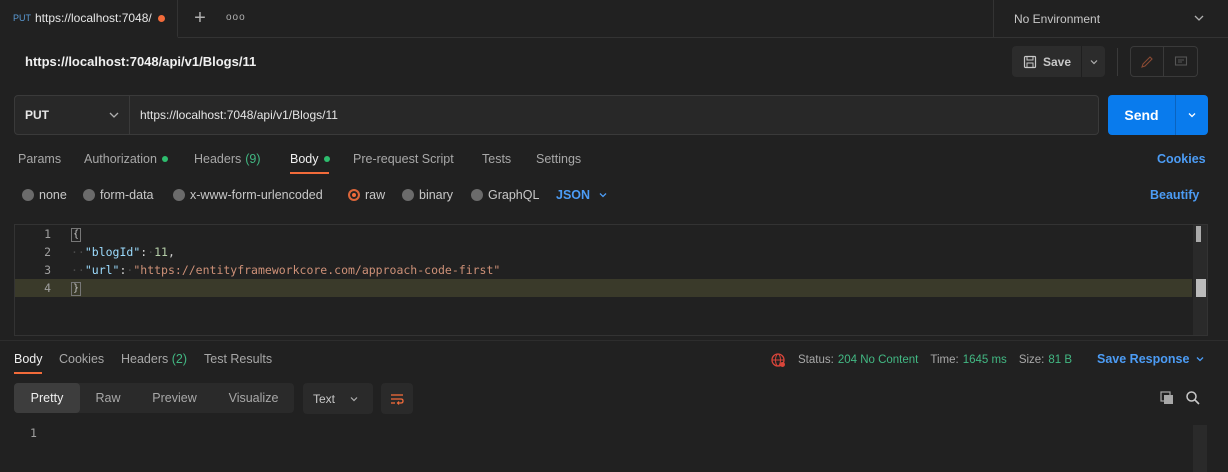 This screenshot has height=472, width=1228. Describe the element at coordinates (239, 115) in the screenshot. I see `url-value: https://localhost:7048/api/v1/Blogs/11` at that location.